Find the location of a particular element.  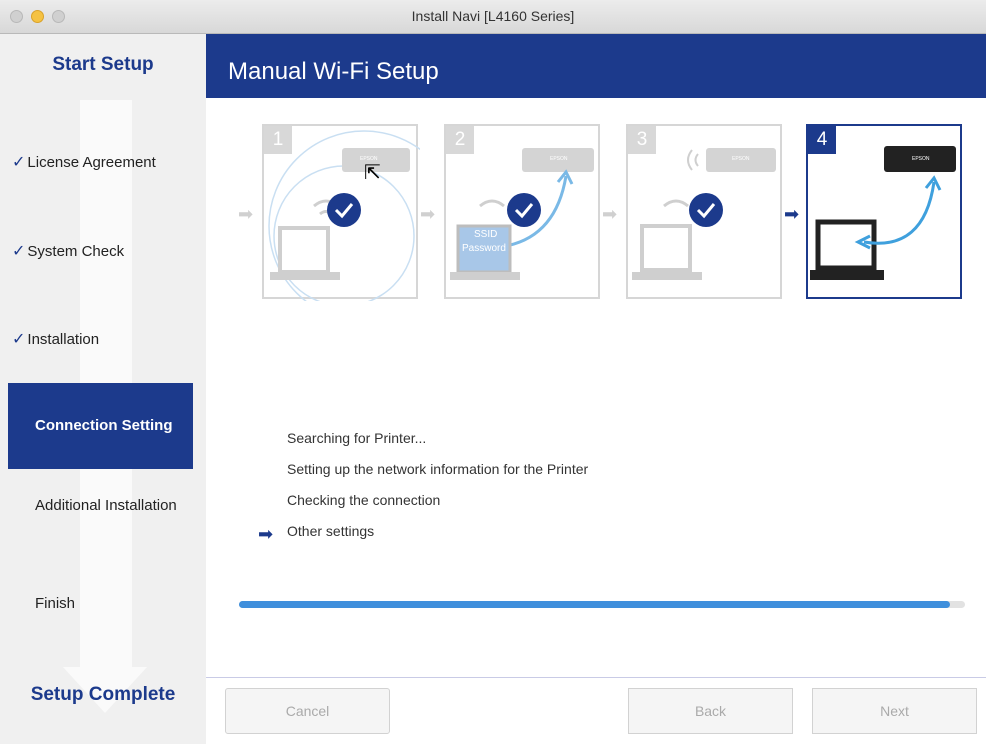

progress-bar is located at coordinates (602, 604).